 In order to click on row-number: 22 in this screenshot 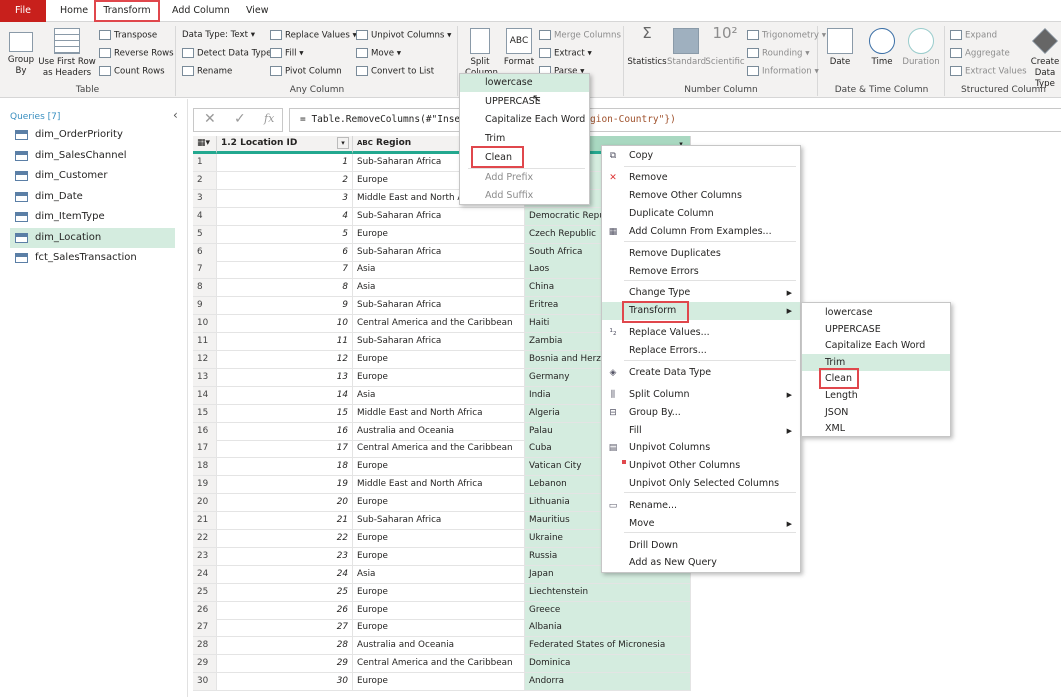, I will do `click(205, 538)`.